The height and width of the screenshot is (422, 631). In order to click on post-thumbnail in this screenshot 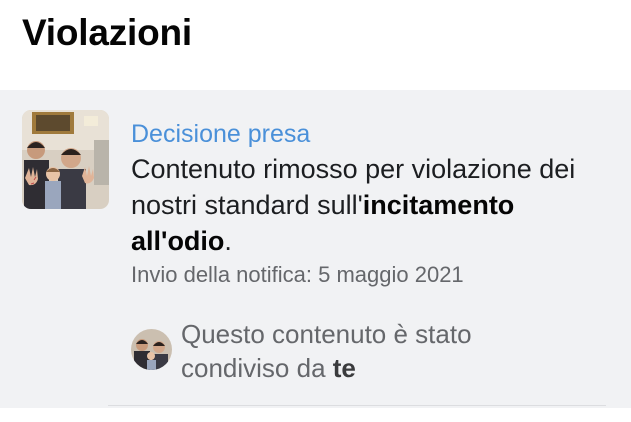, I will do `click(65, 159)`.